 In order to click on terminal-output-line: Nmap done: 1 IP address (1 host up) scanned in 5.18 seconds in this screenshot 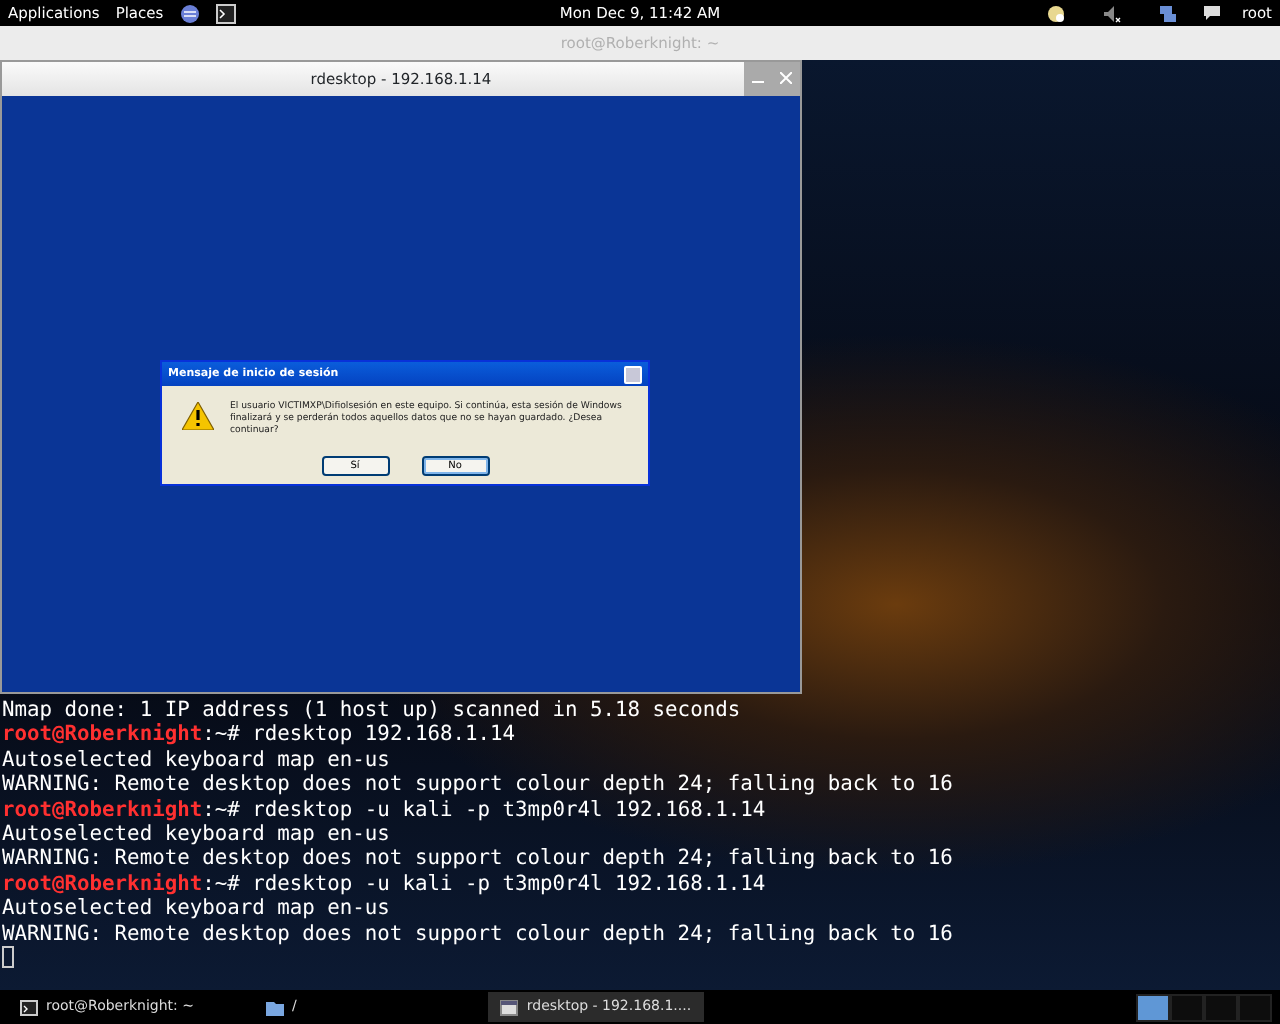, I will do `click(371, 710)`.